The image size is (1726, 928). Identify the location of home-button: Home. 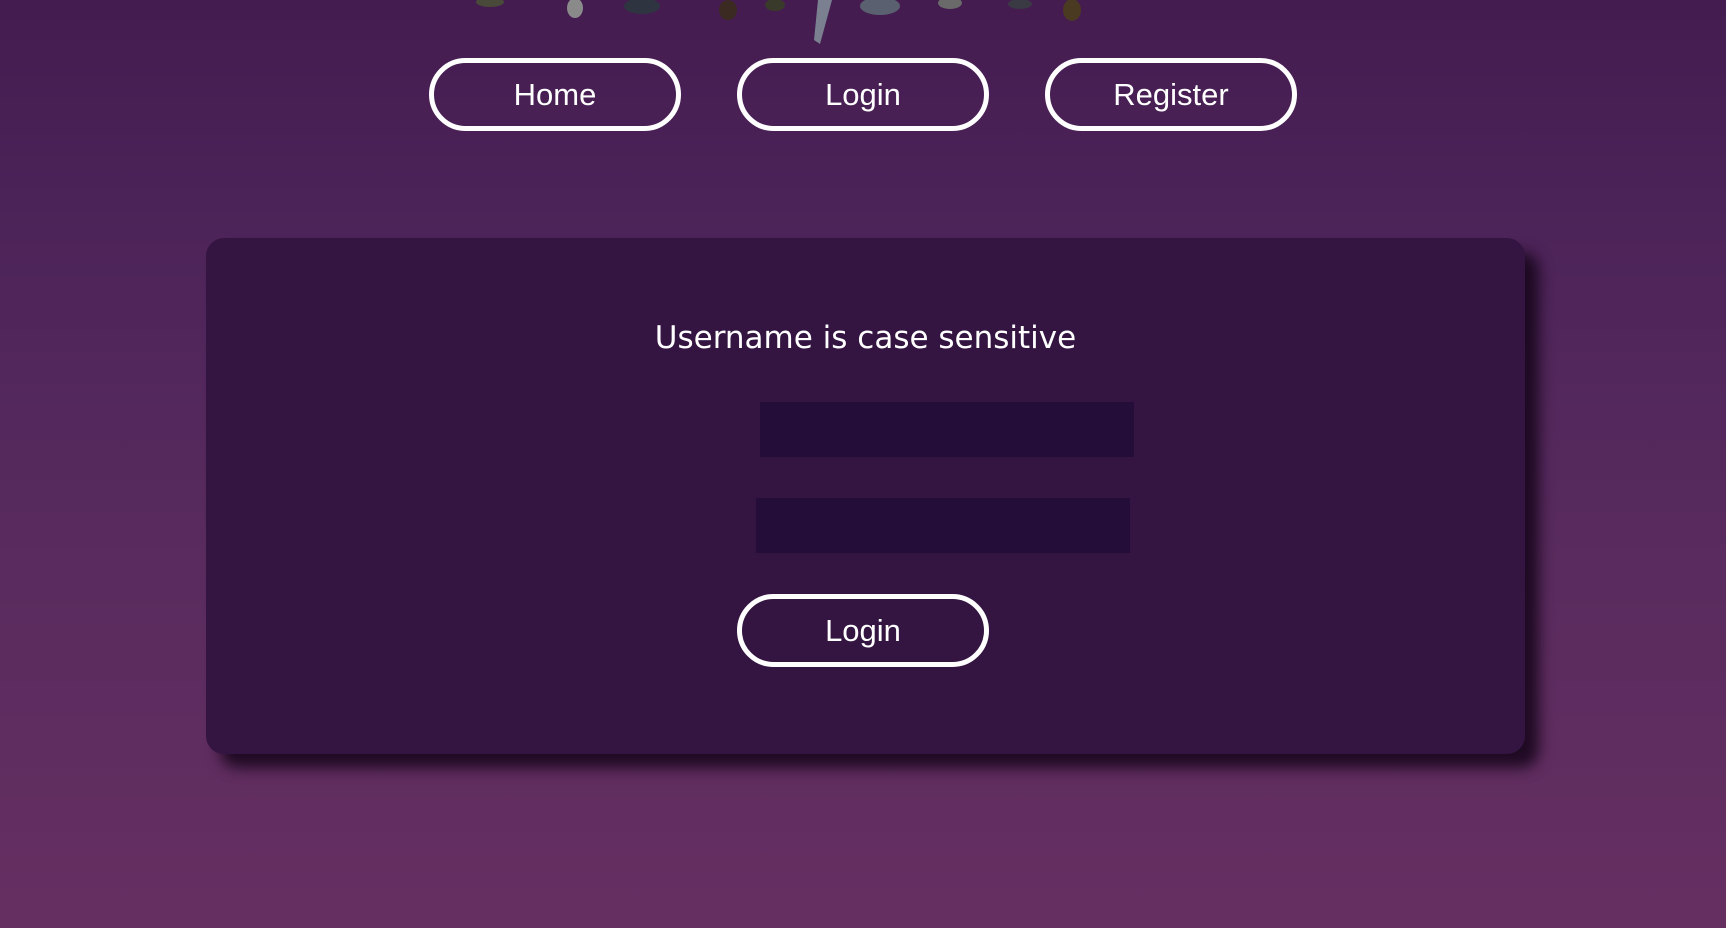
(555, 94).